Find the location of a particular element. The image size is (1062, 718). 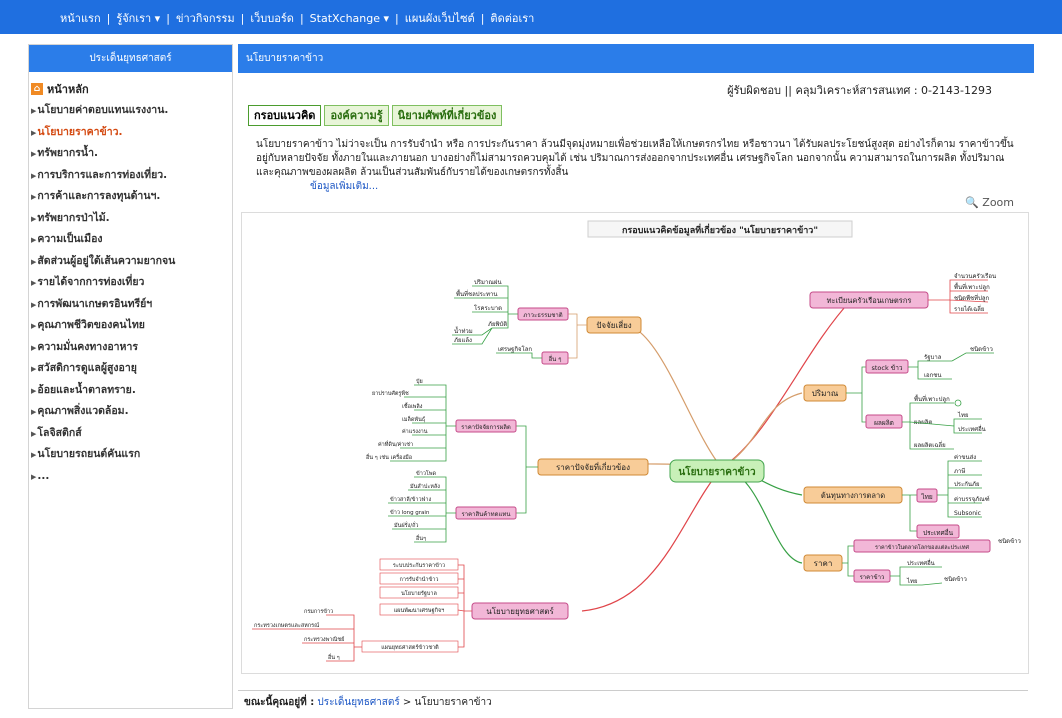

thai-child: ภาษี is located at coordinates (959, 471).